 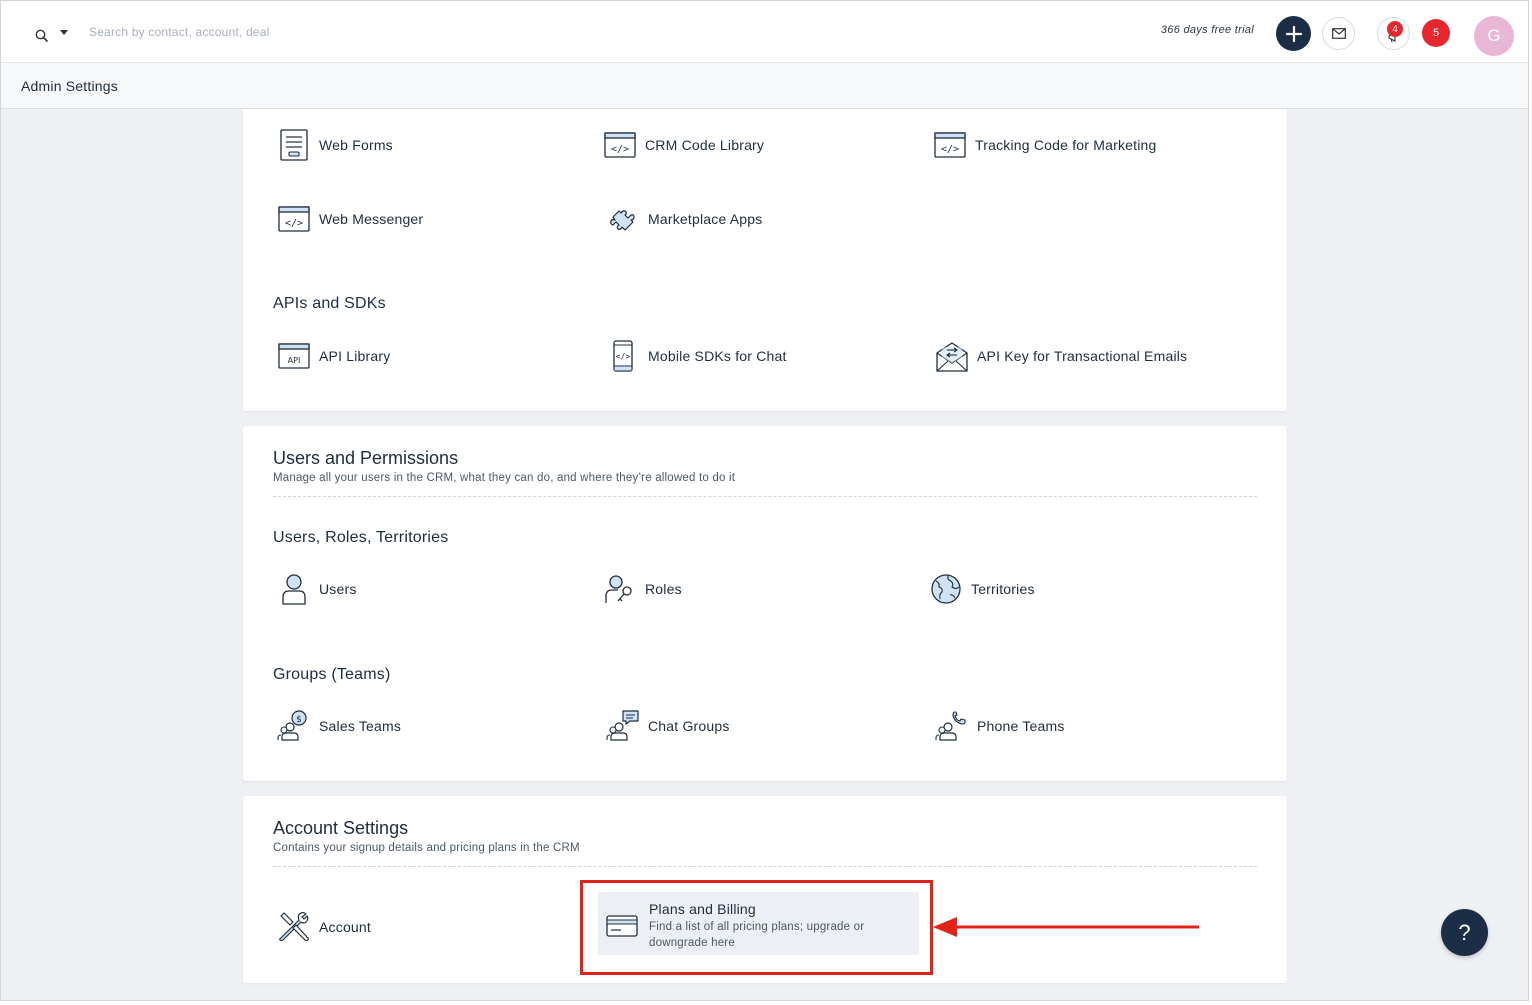 I want to click on page-title: Admin Settings, so click(x=69, y=86).